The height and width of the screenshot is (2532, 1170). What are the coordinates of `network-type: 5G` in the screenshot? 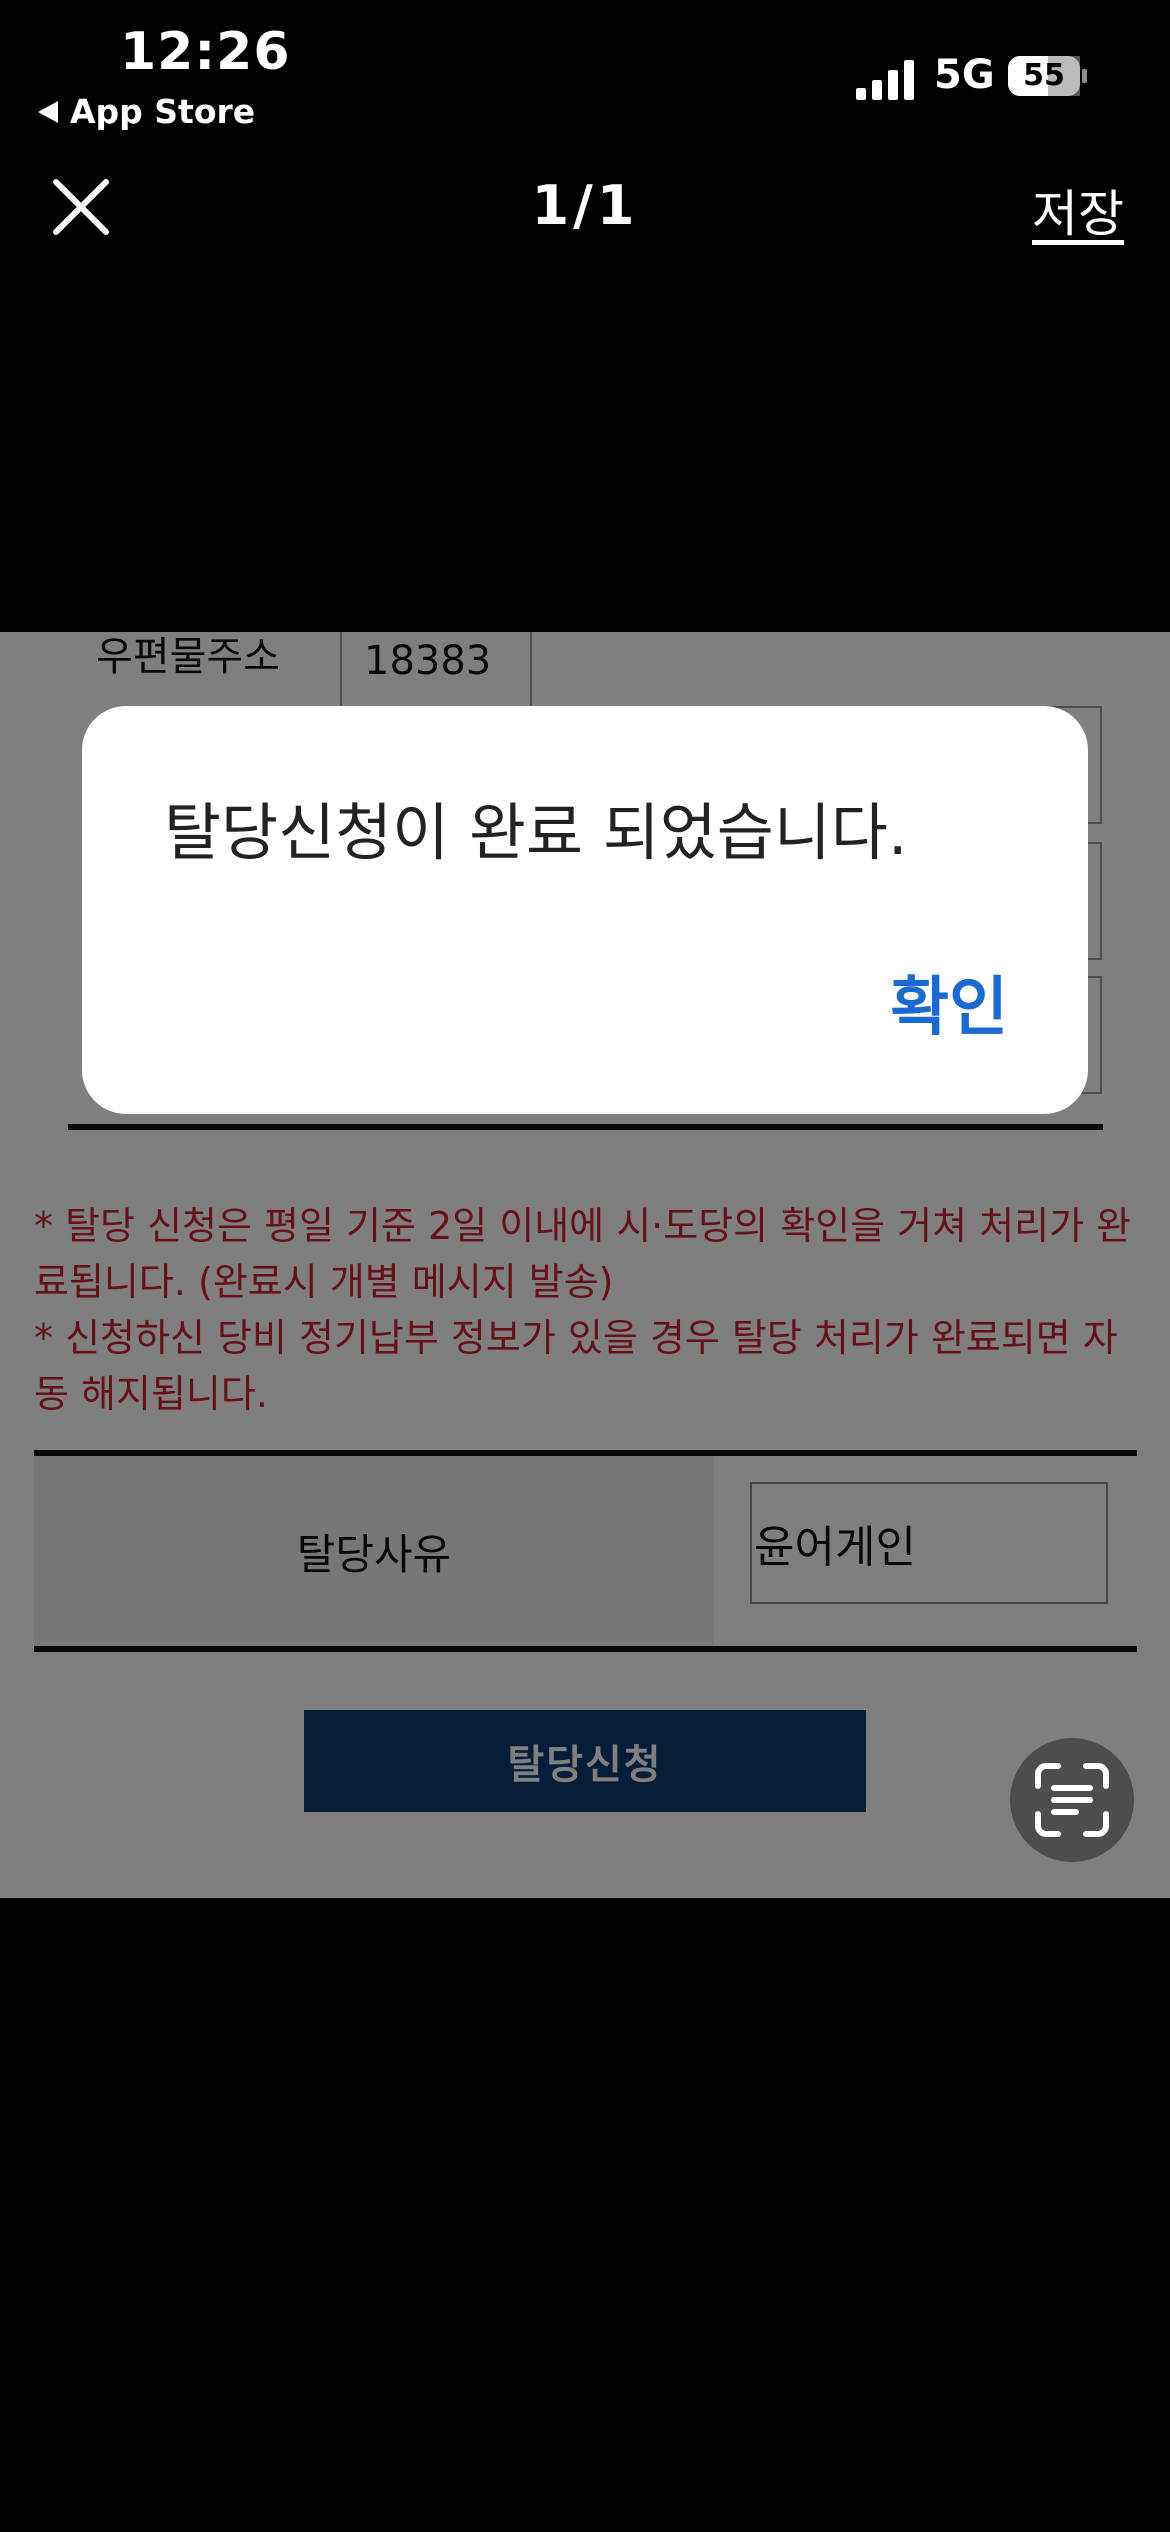 It's located at (964, 75).